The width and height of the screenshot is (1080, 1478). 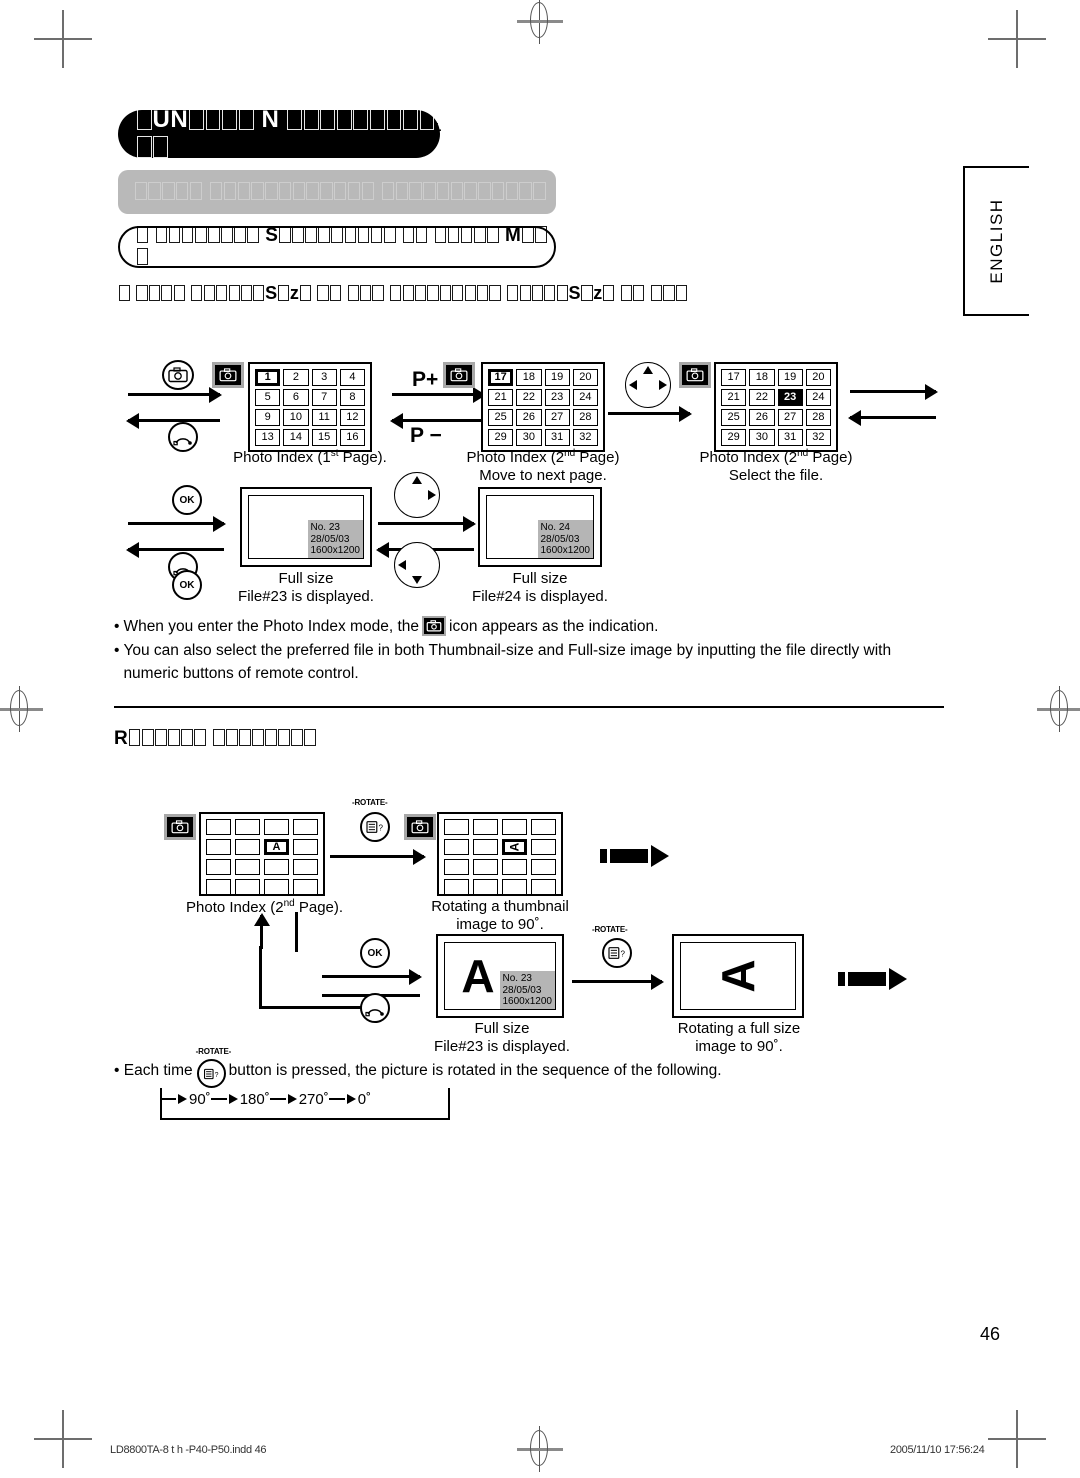 I want to click on photo-index-cell: 5, so click(x=268, y=397).